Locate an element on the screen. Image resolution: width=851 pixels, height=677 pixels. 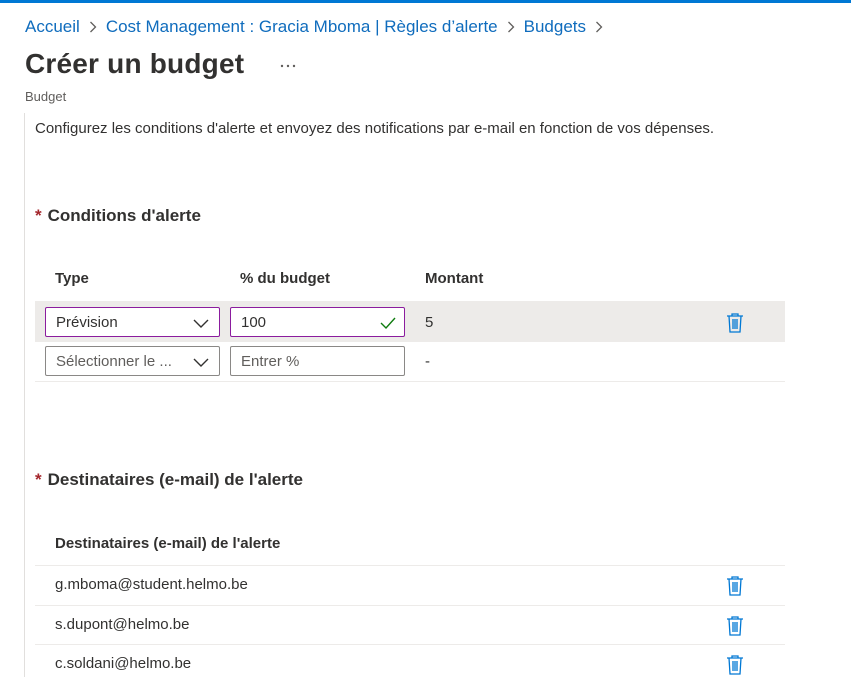
column-header-percent: % du budget is located at coordinates (285, 278).